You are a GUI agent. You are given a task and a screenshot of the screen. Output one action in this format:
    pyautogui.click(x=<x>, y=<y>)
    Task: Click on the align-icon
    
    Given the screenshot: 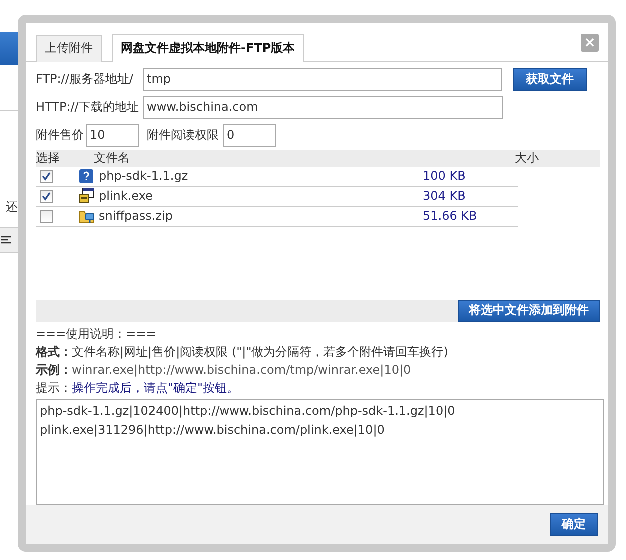 What is the action you would take?
    pyautogui.click(x=6, y=240)
    